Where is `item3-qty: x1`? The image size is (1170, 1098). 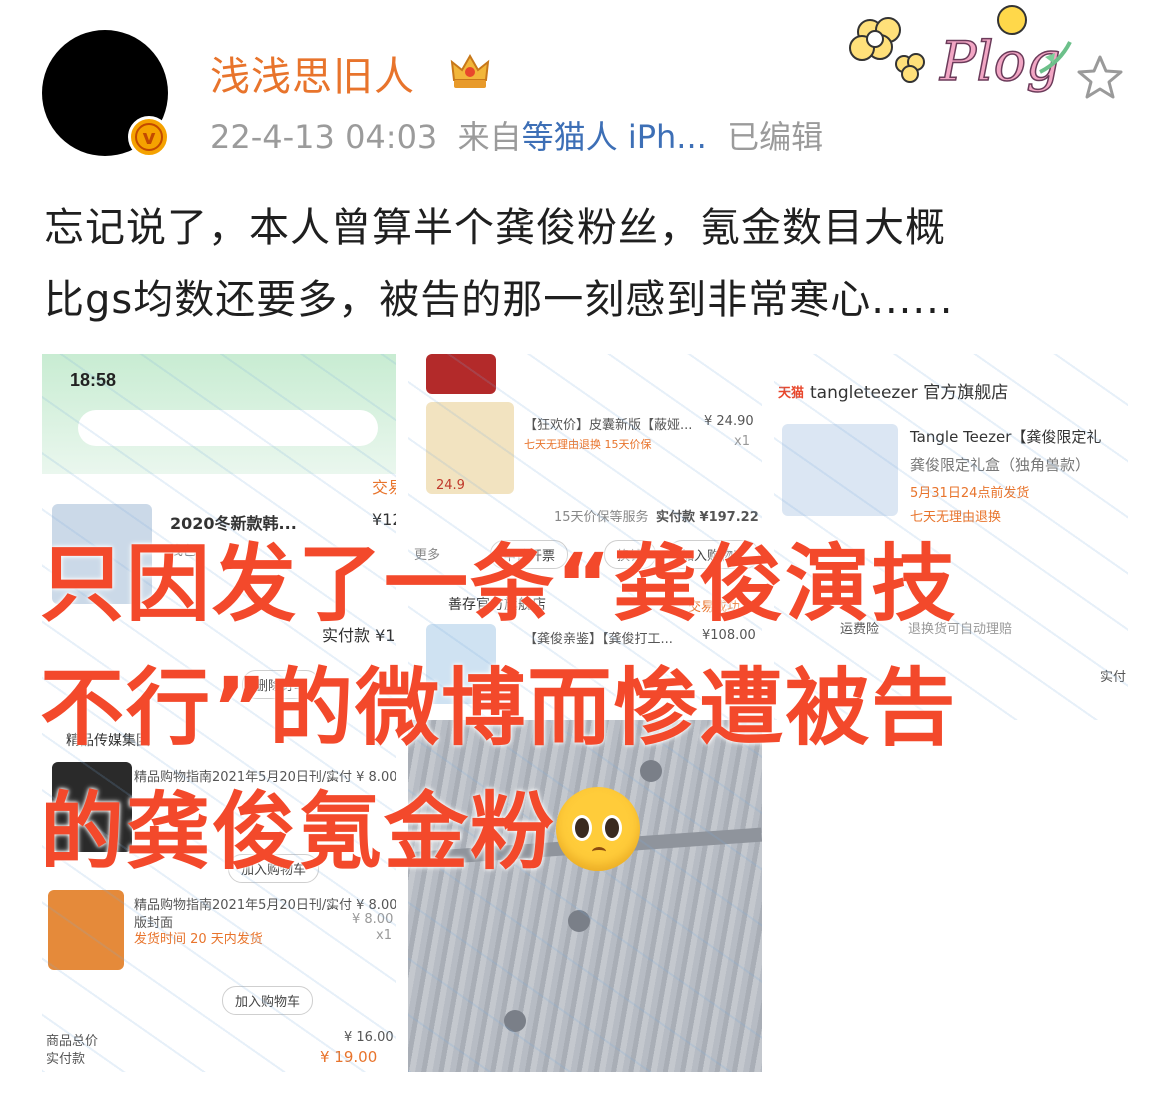
item3-qty: x1 is located at coordinates (384, 935).